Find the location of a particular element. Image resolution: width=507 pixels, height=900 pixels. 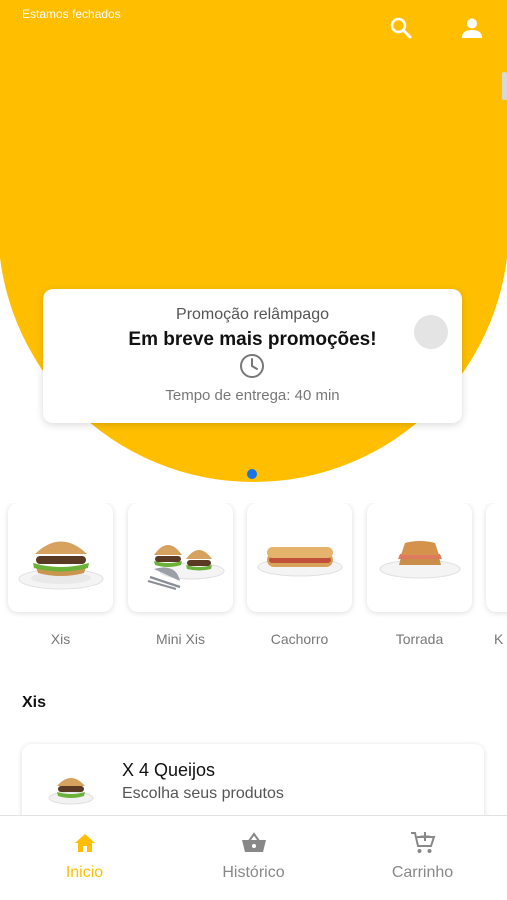

mini-burger-image is located at coordinates (185, 567).